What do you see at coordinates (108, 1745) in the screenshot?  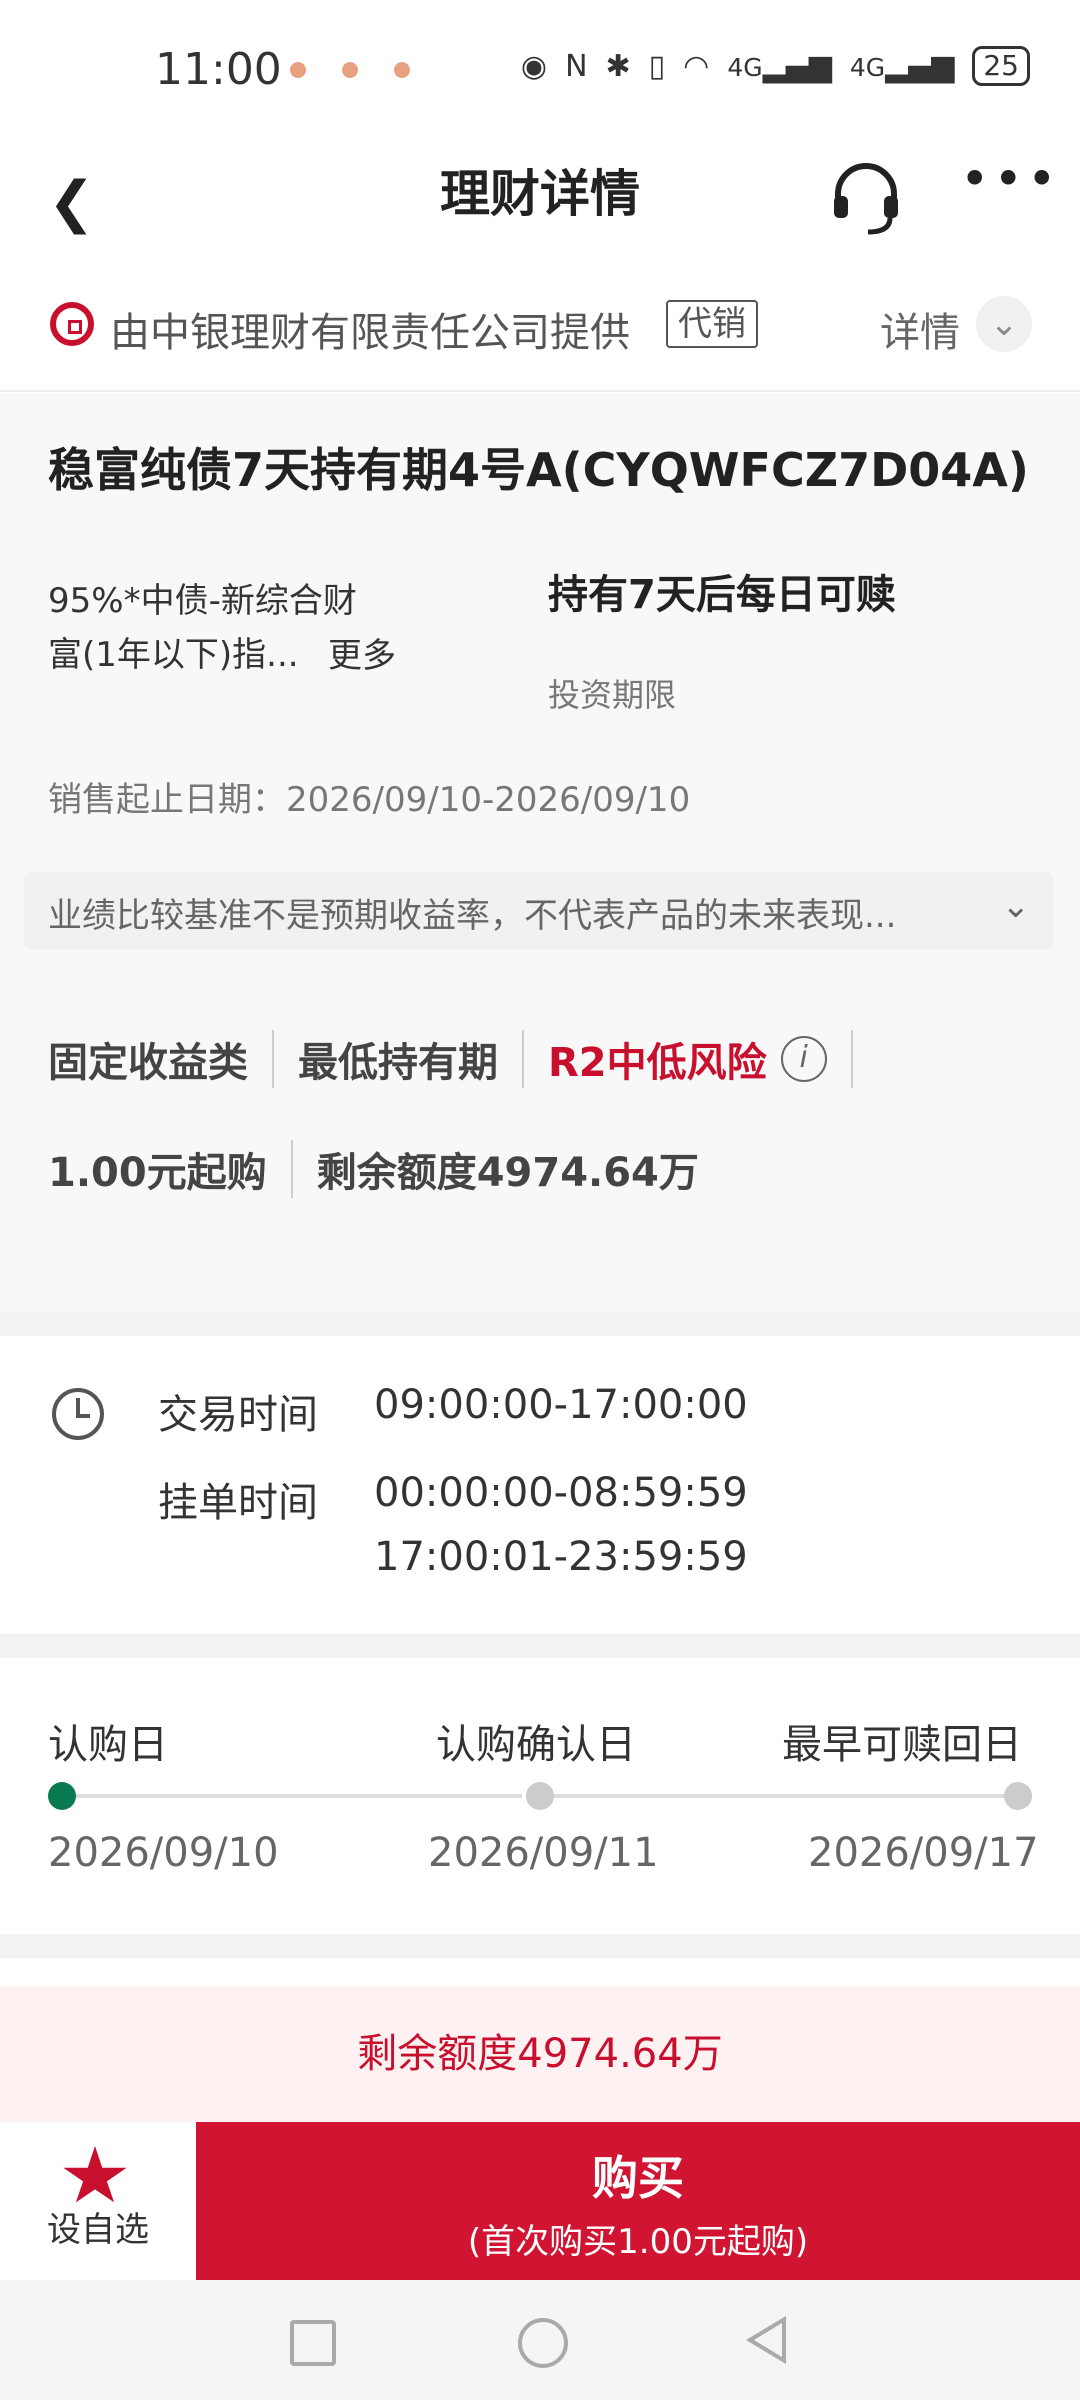 I see `timeline-label: 认购日` at bounding box center [108, 1745].